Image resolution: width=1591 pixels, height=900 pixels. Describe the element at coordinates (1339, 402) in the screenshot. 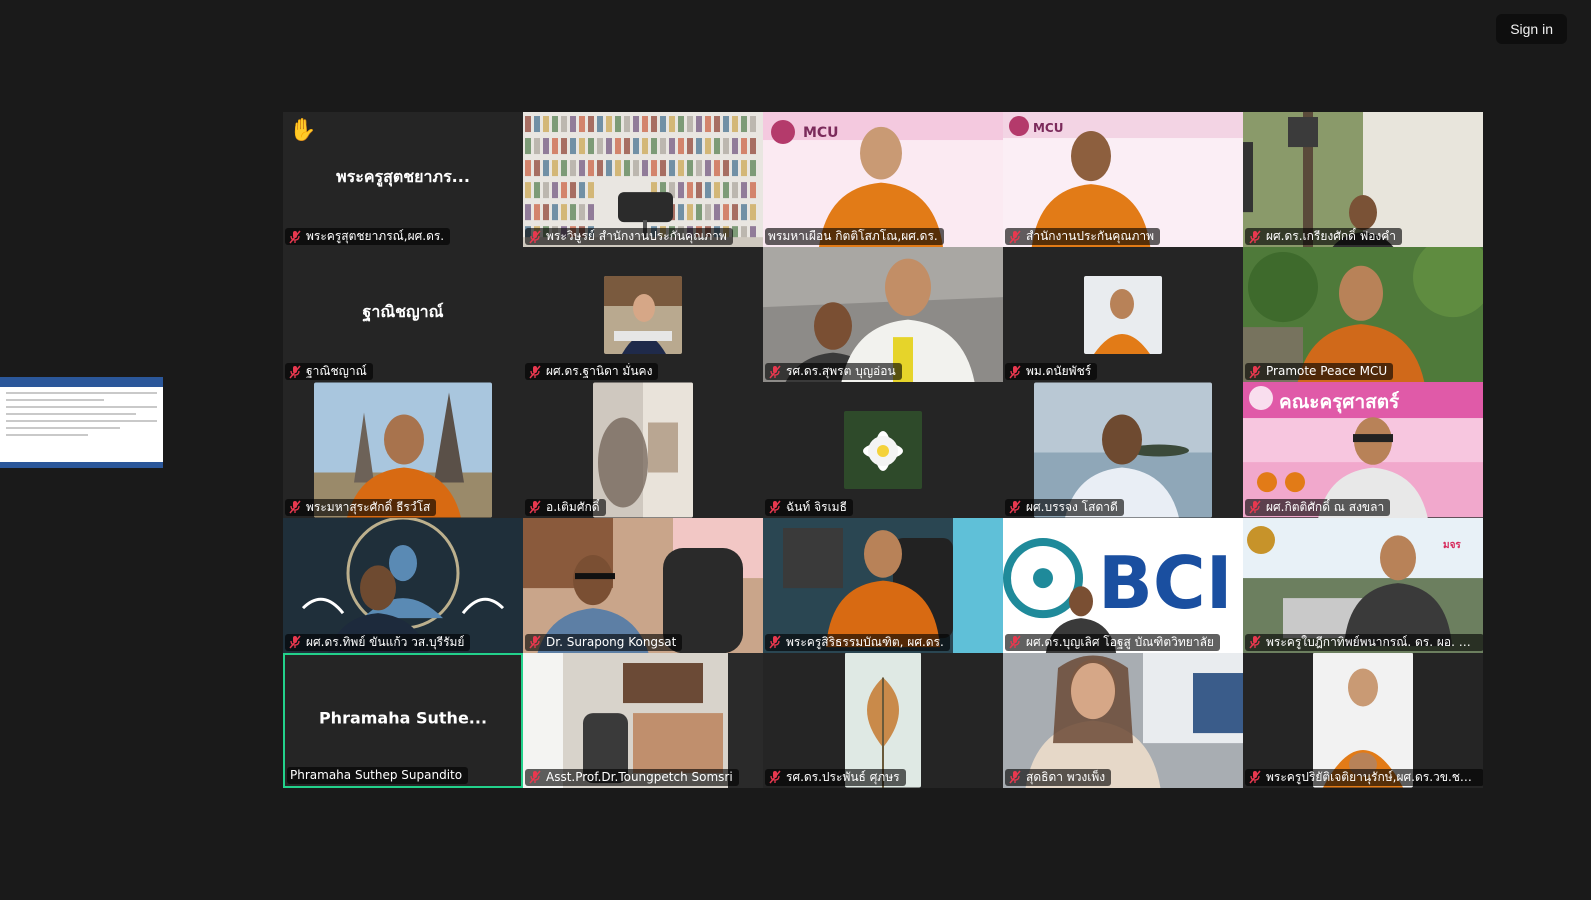

I see `svg-text: คณะครุศาสตร์` at that location.